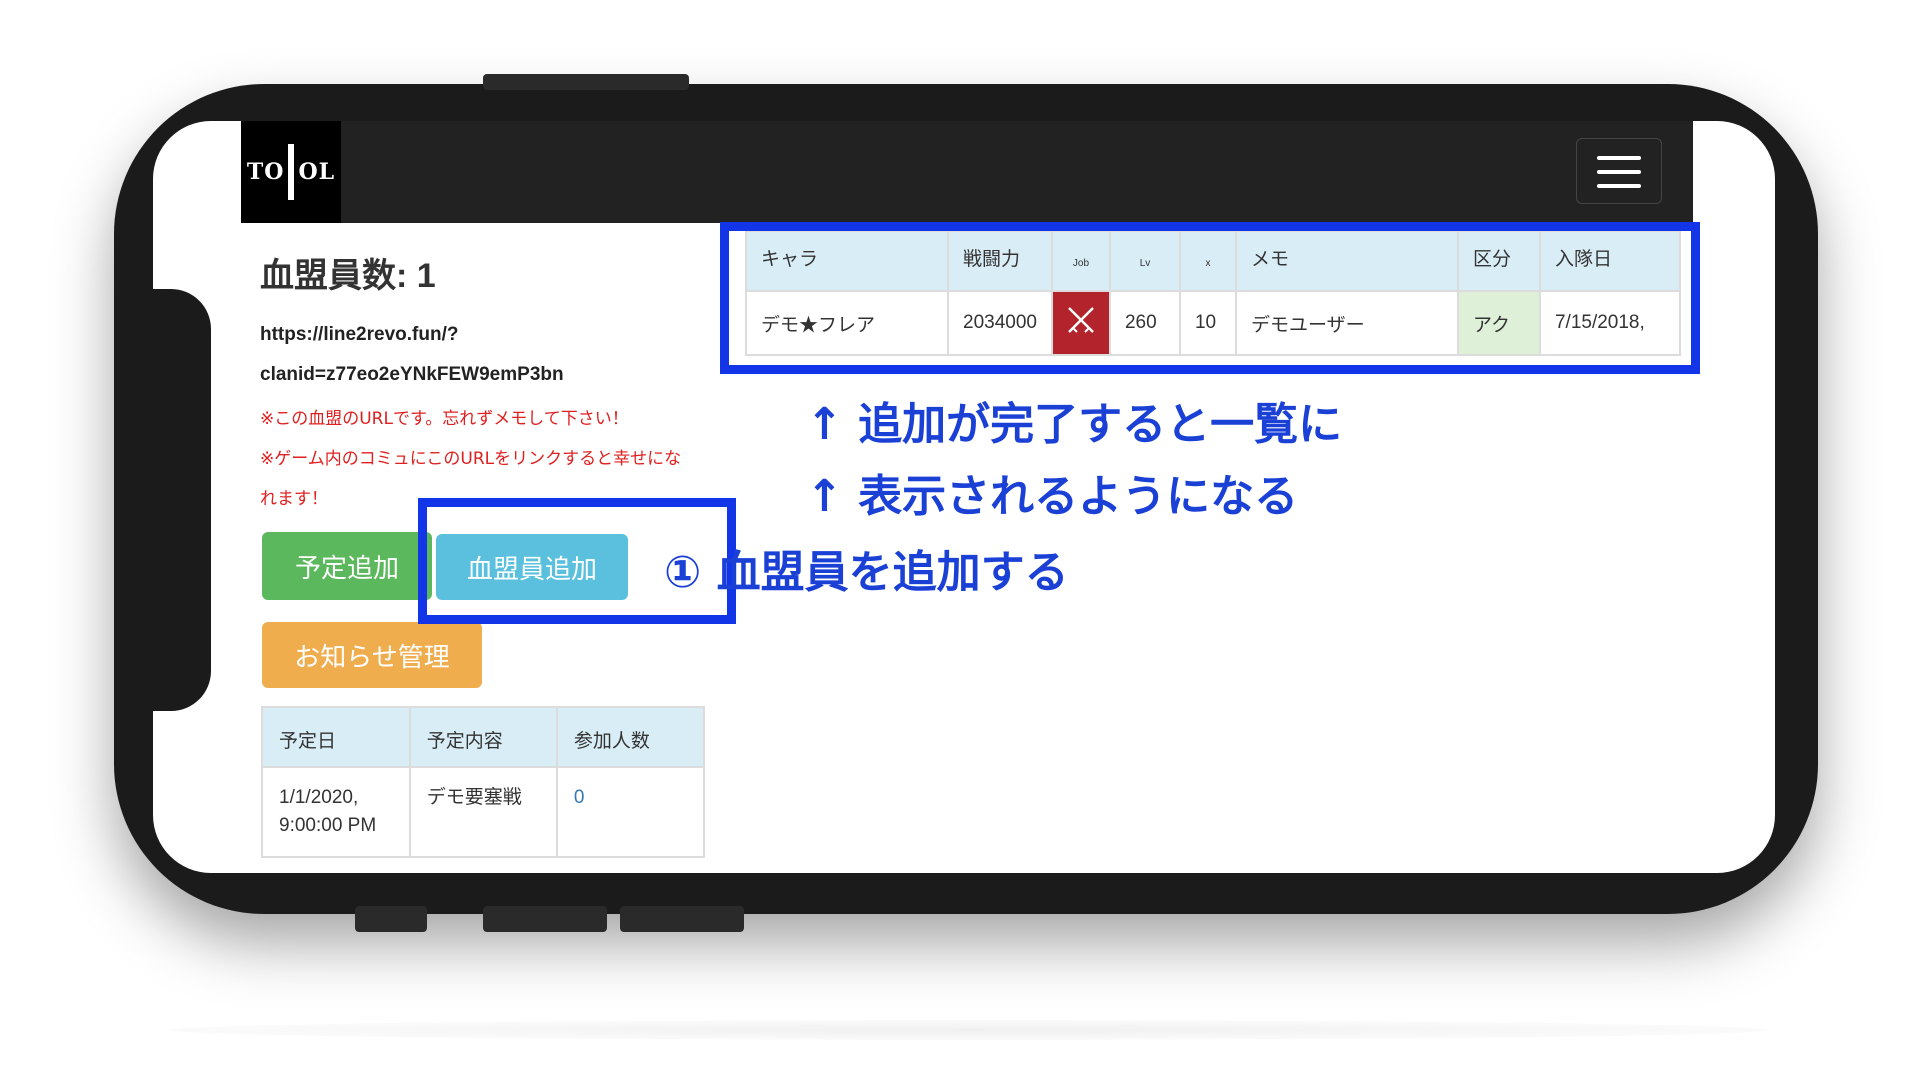  I want to click on page-title: 血盟員数: 1, so click(348, 276).